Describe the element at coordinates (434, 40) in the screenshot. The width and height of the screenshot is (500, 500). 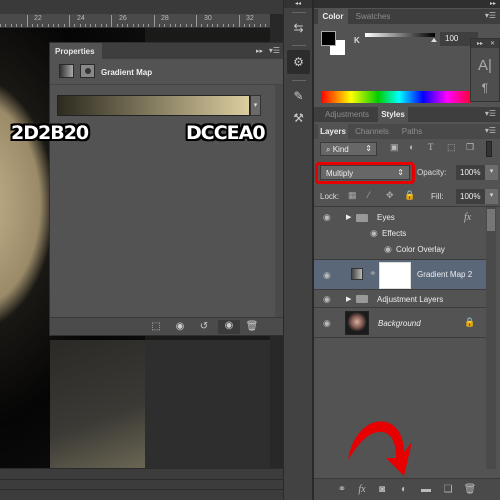
I see `slider-thumb` at that location.